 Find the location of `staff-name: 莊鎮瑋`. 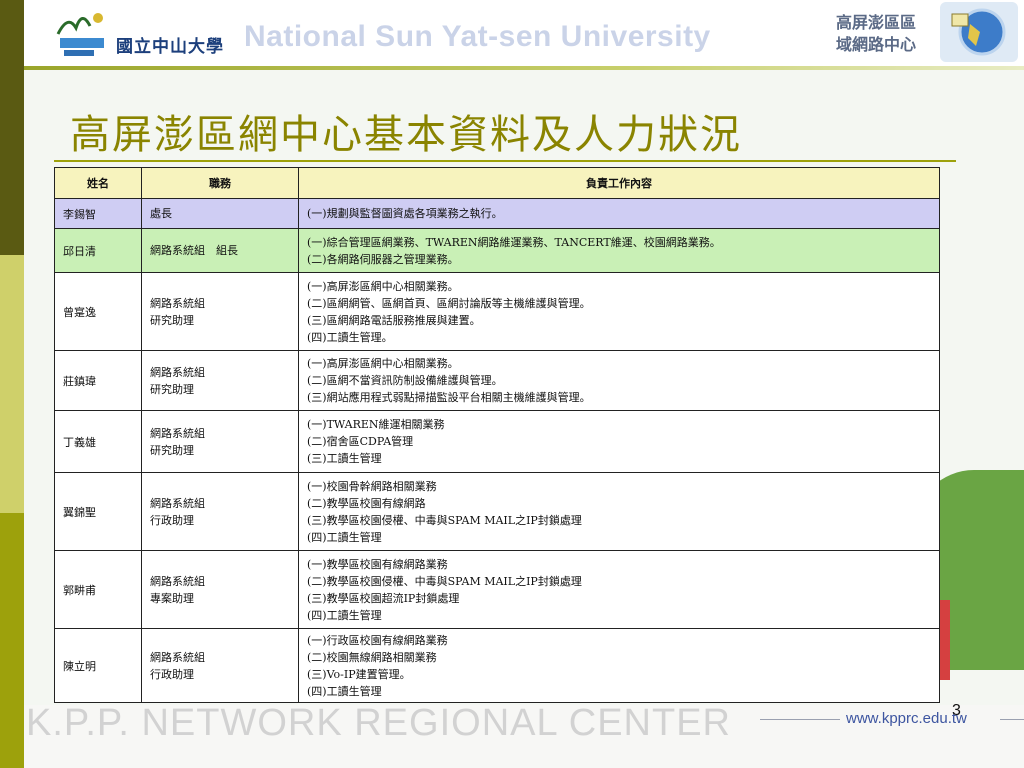

staff-name: 莊鎮瑋 is located at coordinates (98, 380).